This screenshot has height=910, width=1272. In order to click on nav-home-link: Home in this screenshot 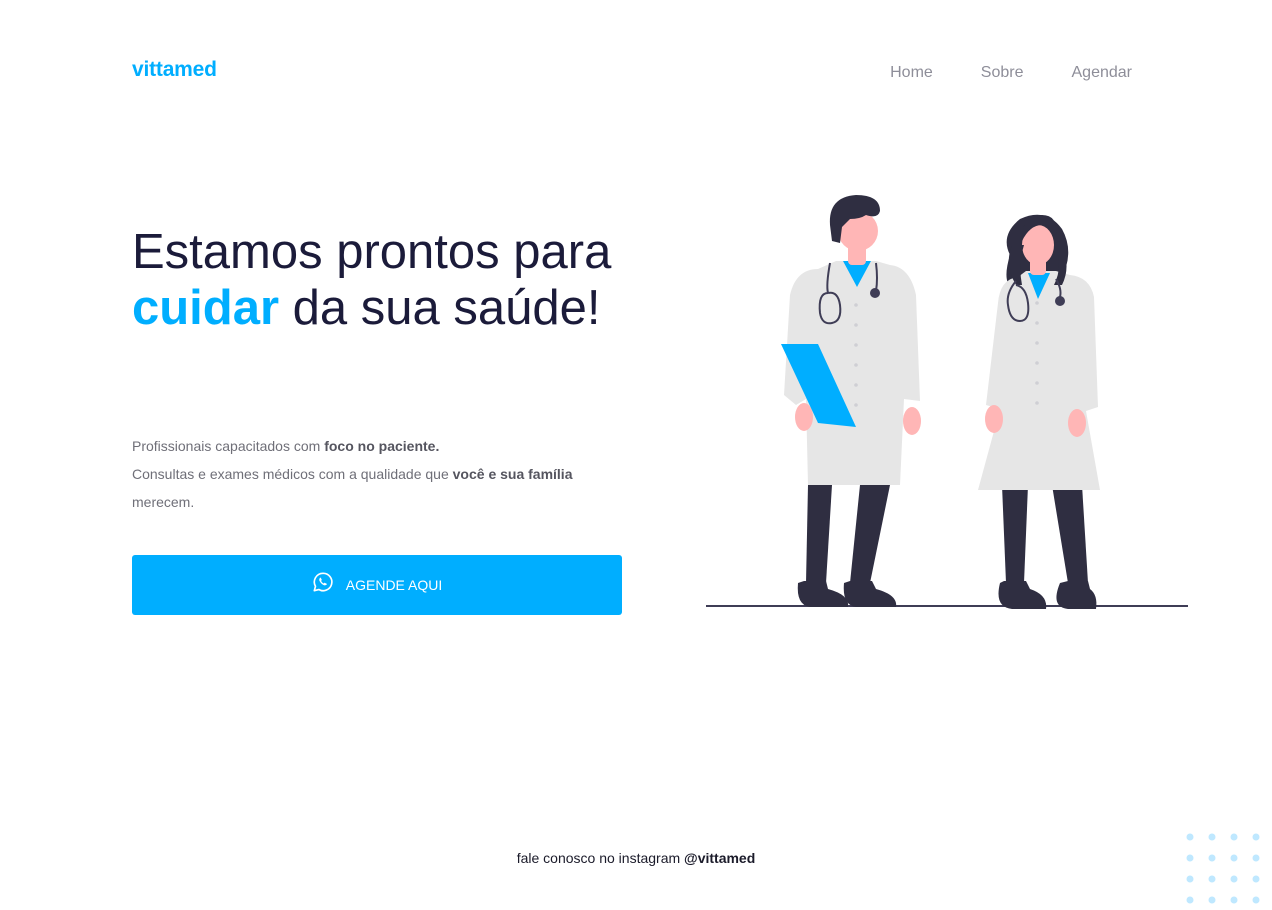, I will do `click(911, 73)`.